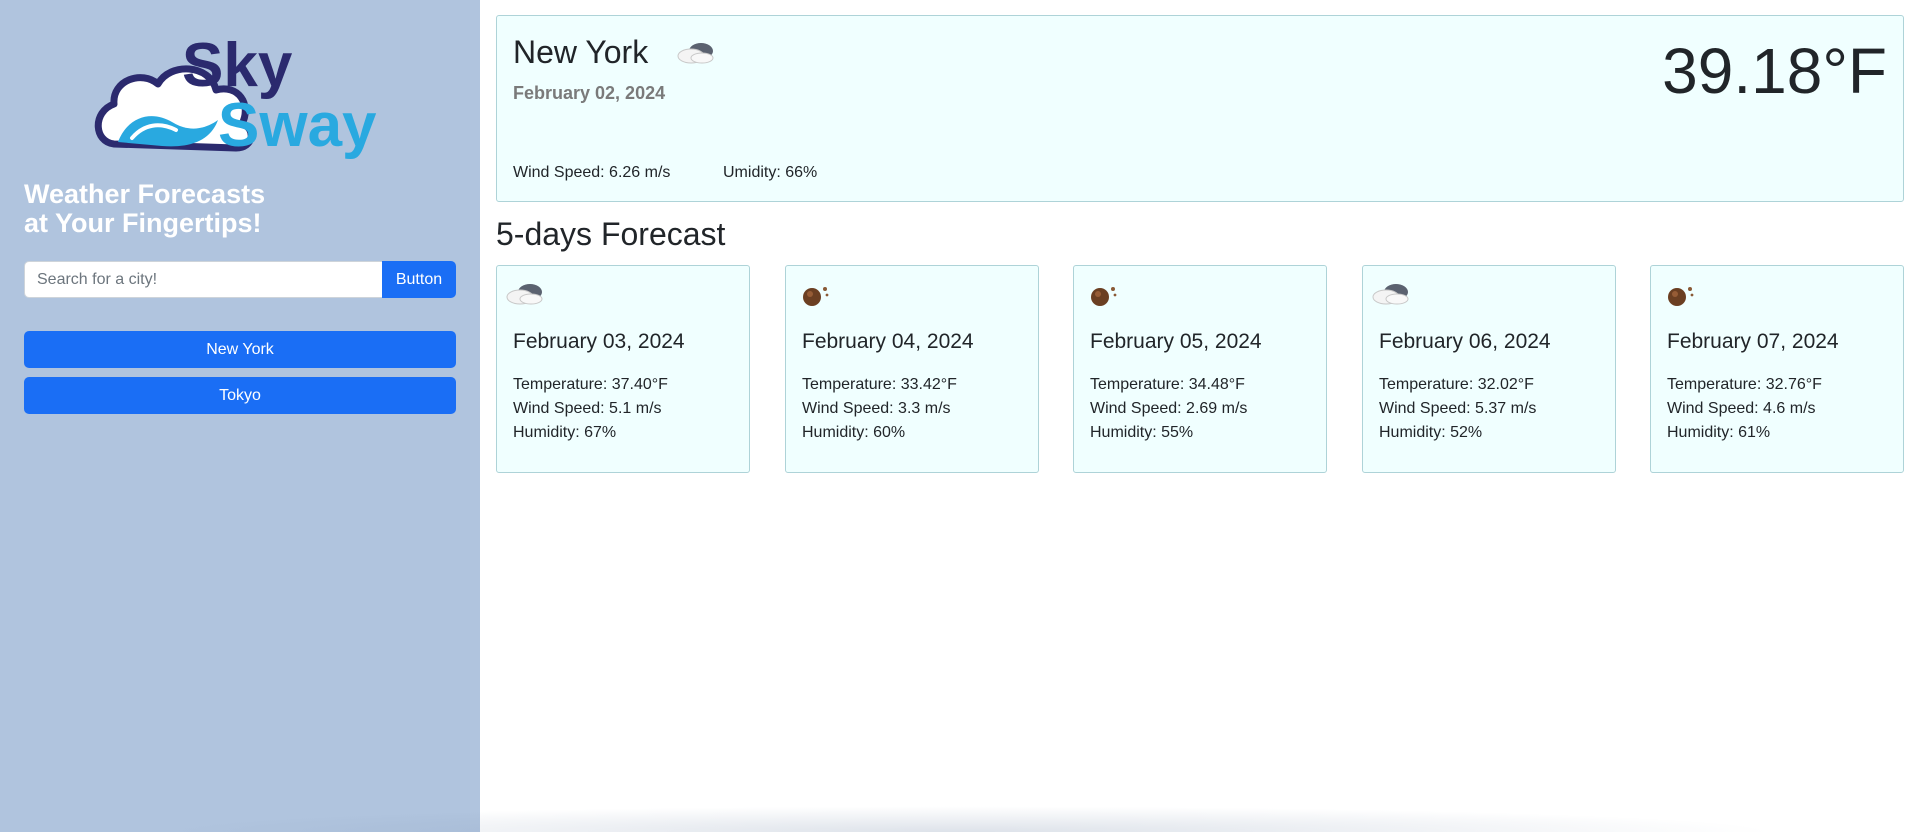 This screenshot has width=1920, height=832. I want to click on current-city-row: New York, so click(615, 52).